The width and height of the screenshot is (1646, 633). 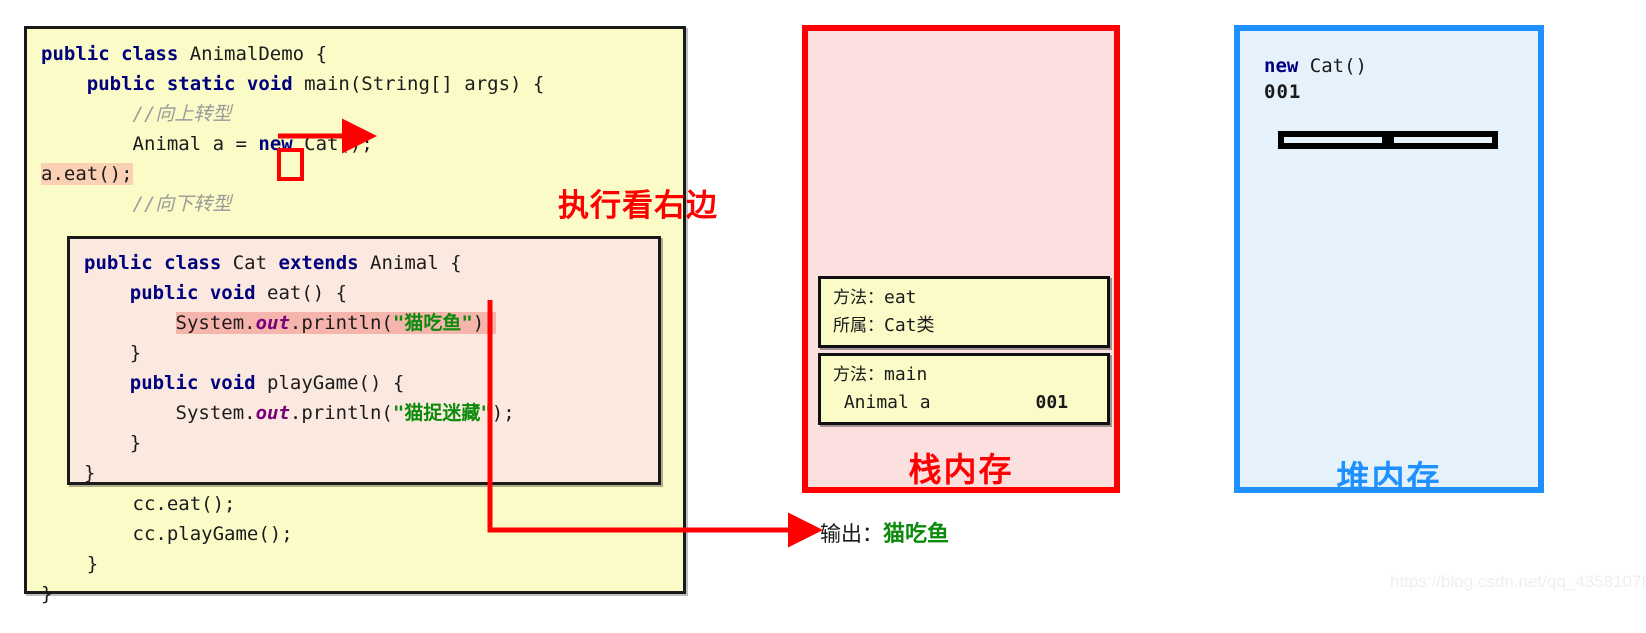 What do you see at coordinates (138, 504) in the screenshot?
I see `code-line: cc.eat();` at bounding box center [138, 504].